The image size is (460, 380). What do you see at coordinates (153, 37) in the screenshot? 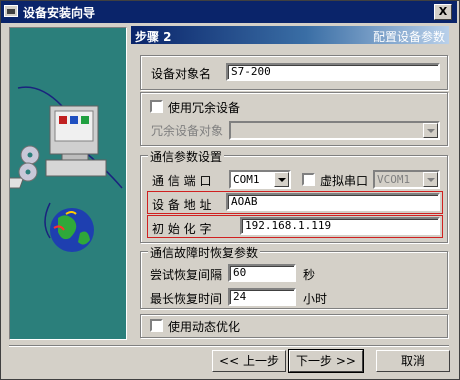
I see `step-number: 步骤 2` at bounding box center [153, 37].